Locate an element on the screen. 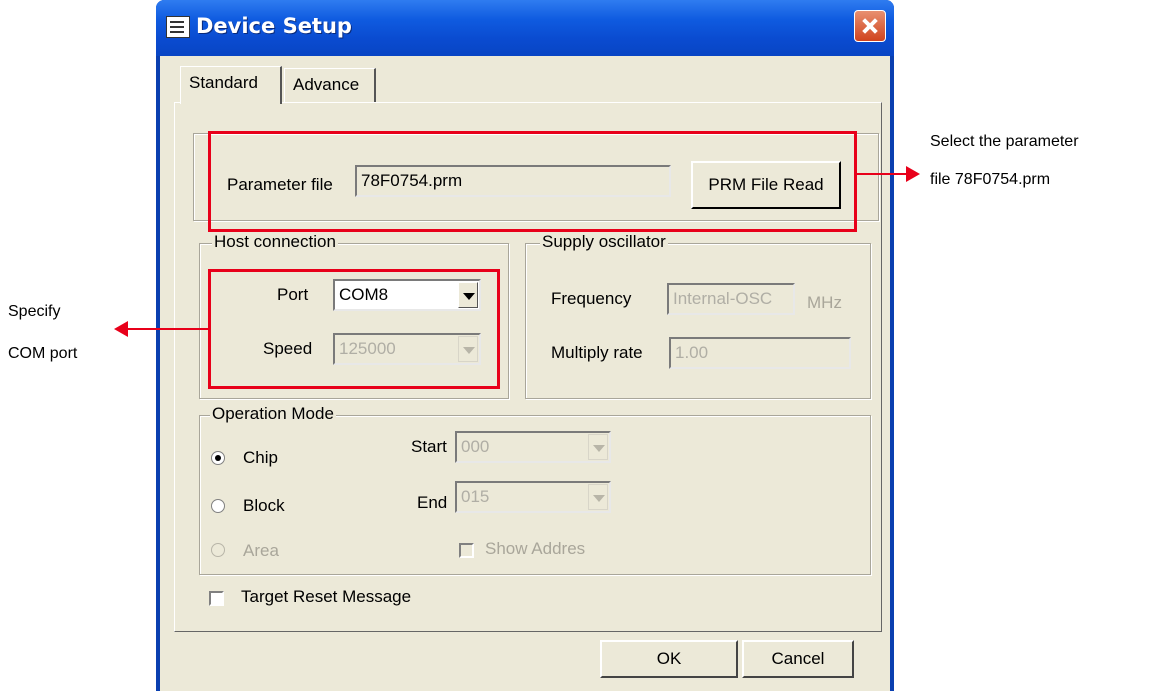 This screenshot has width=1174, height=691. start-select: 000 is located at coordinates (533, 447).